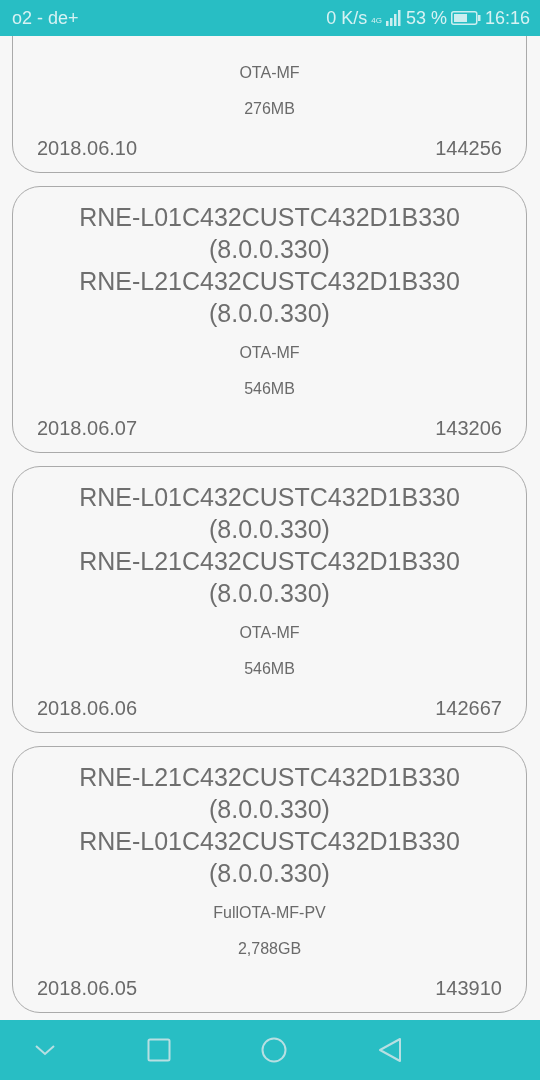 The height and width of the screenshot is (1080, 540). I want to click on release-card: OTA-MF 276MB 2018.06.10 144256, so click(269, 104).